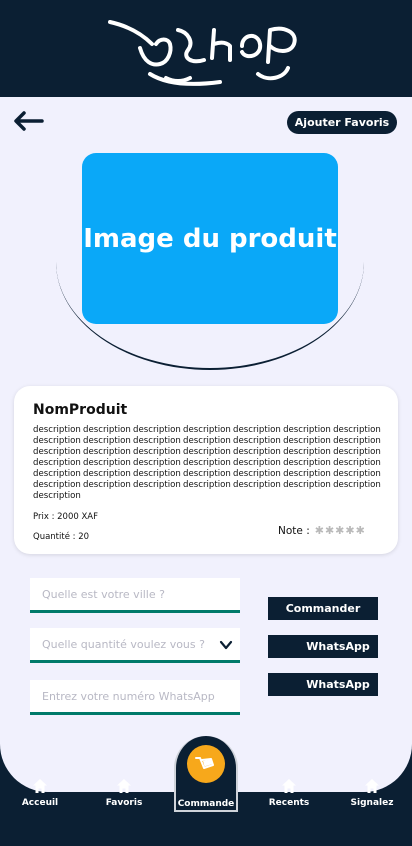  What do you see at coordinates (323, 684) in the screenshot?
I see `whatsapp-button-secondary: WhatsApp` at bounding box center [323, 684].